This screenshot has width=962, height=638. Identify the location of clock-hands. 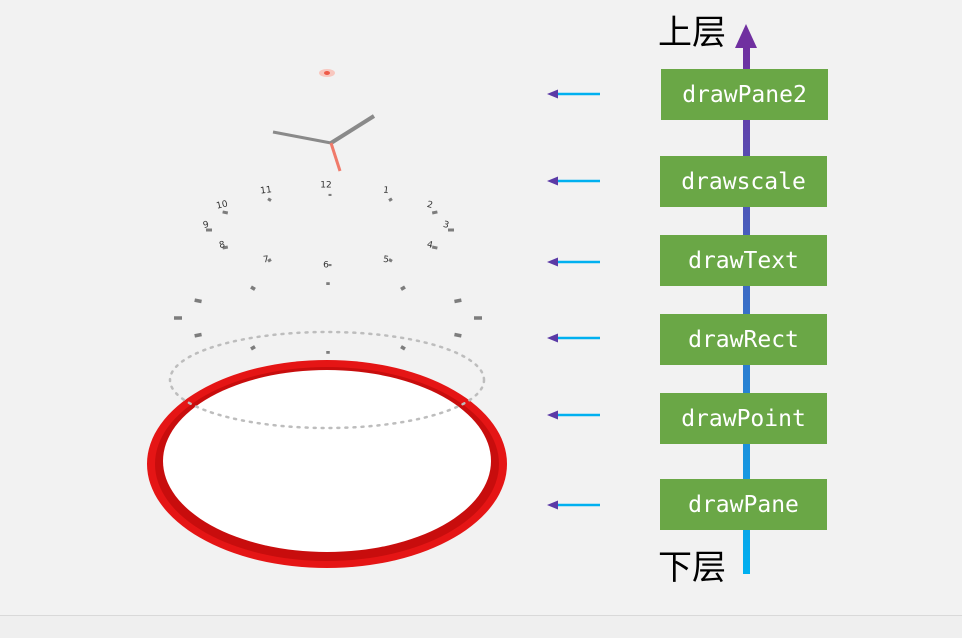
(323, 143).